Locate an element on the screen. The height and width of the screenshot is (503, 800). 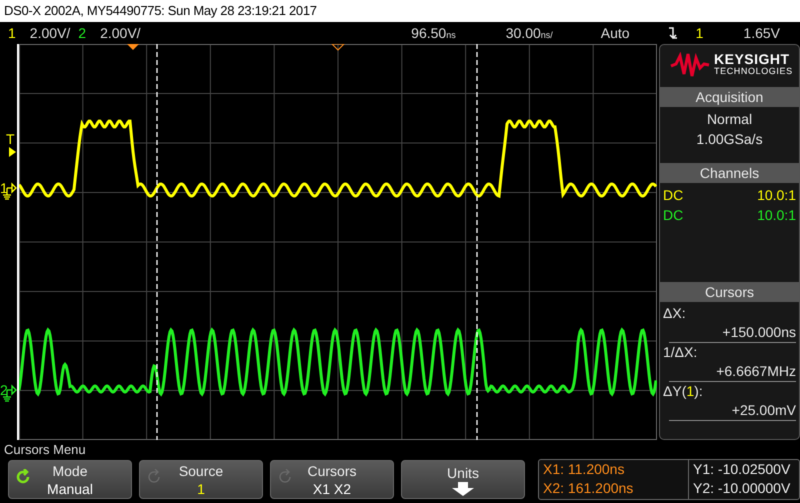
x-cursor-readout: X2: 161.200ns is located at coordinates (588, 488).